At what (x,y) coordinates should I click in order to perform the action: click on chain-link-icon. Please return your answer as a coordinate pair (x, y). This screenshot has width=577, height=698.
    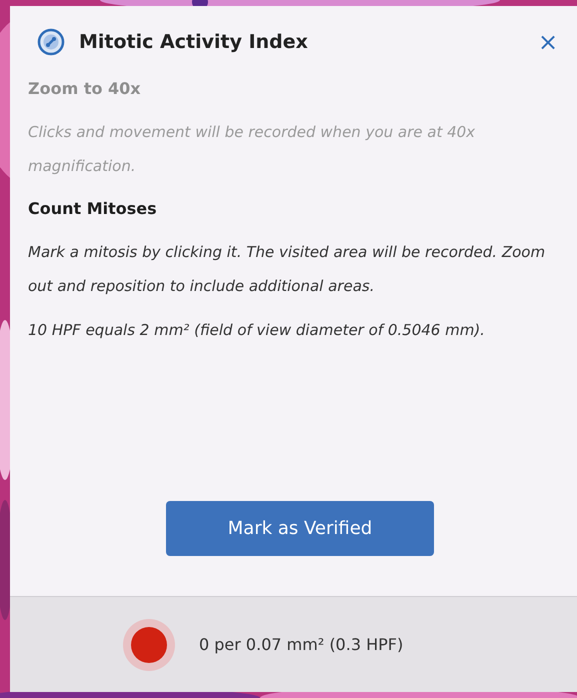
    Looking at the image, I should click on (51, 42).